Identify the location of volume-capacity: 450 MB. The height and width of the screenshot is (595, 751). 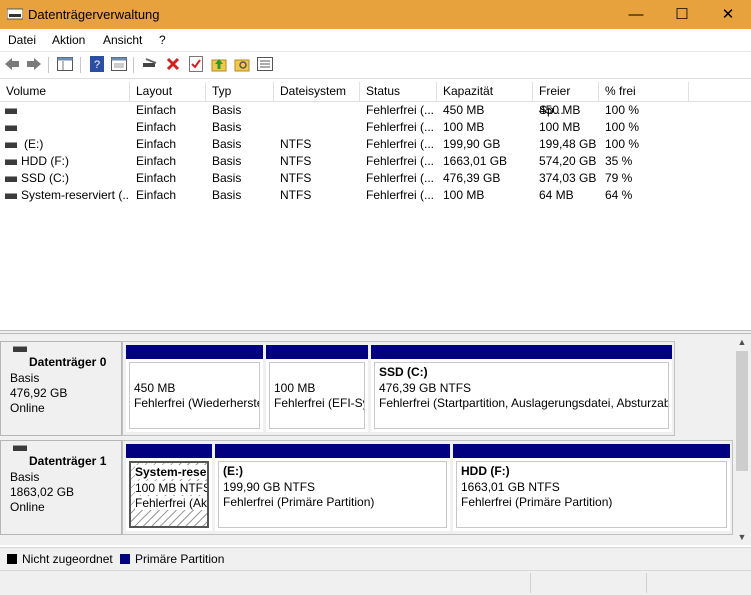
(464, 110).